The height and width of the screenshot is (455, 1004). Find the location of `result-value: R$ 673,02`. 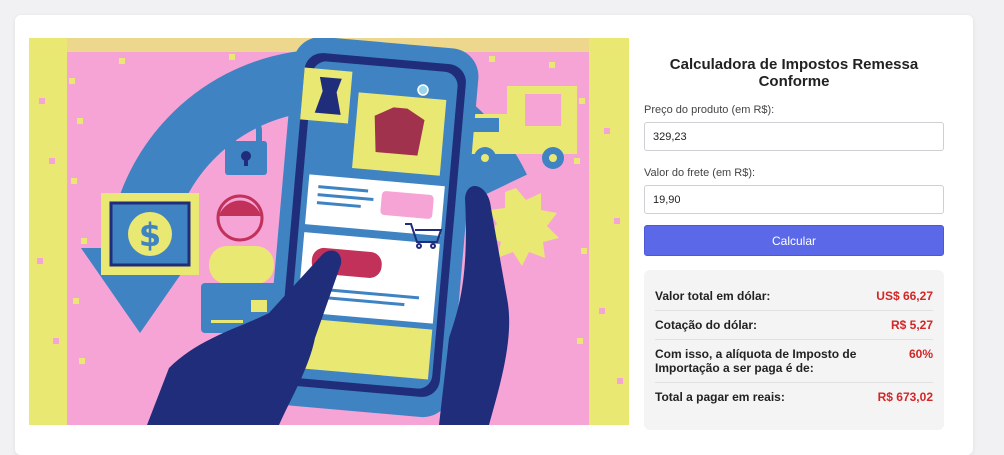

result-value: R$ 673,02 is located at coordinates (905, 397).